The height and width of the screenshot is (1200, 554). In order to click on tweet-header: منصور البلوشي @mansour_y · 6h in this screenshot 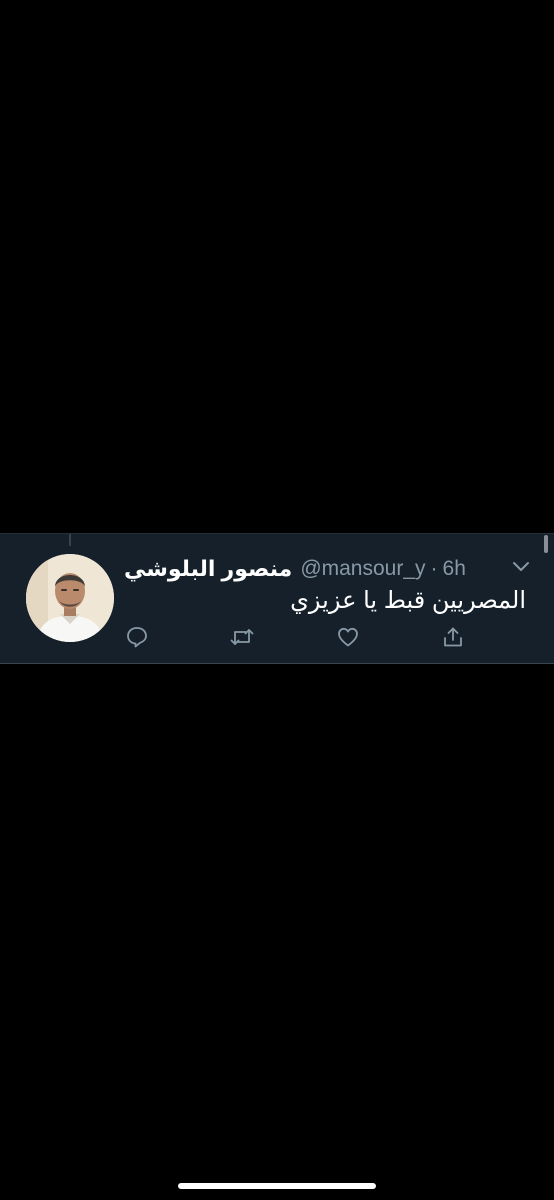, I will do `click(305, 569)`.